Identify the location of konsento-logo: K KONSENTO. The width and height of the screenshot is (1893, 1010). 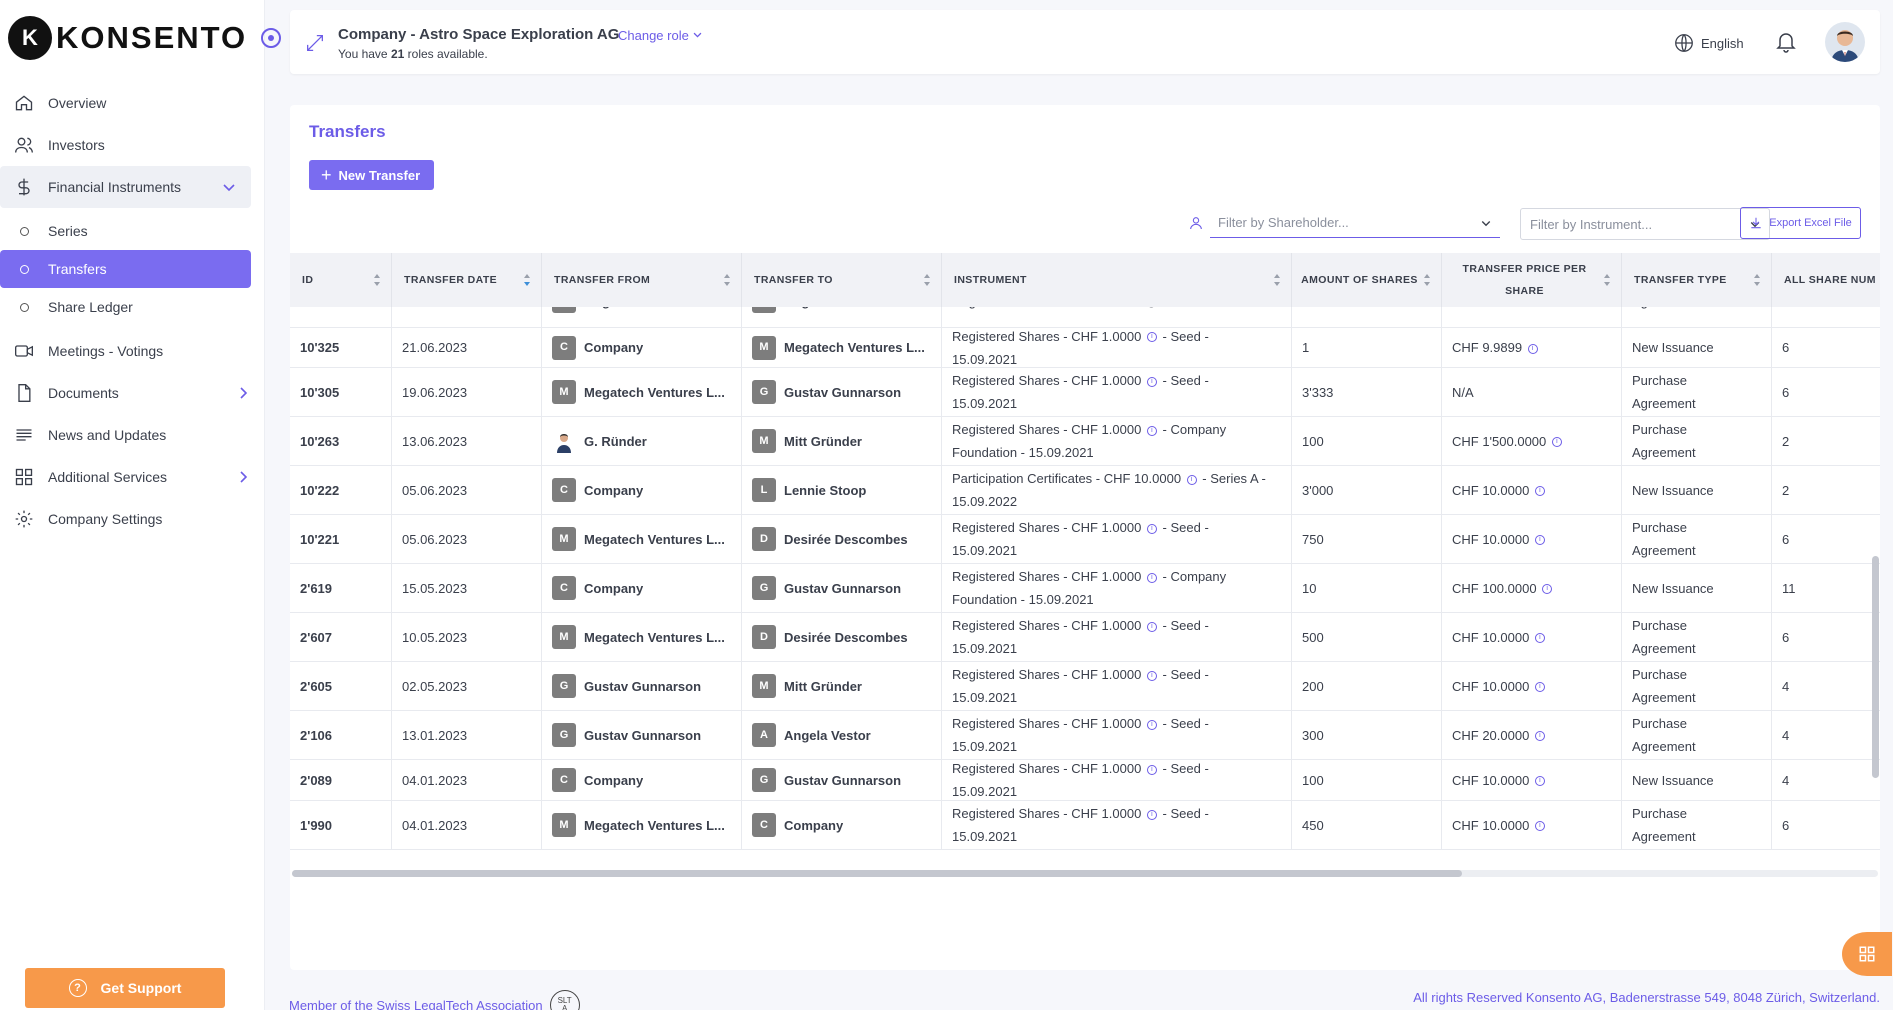
(145, 38).